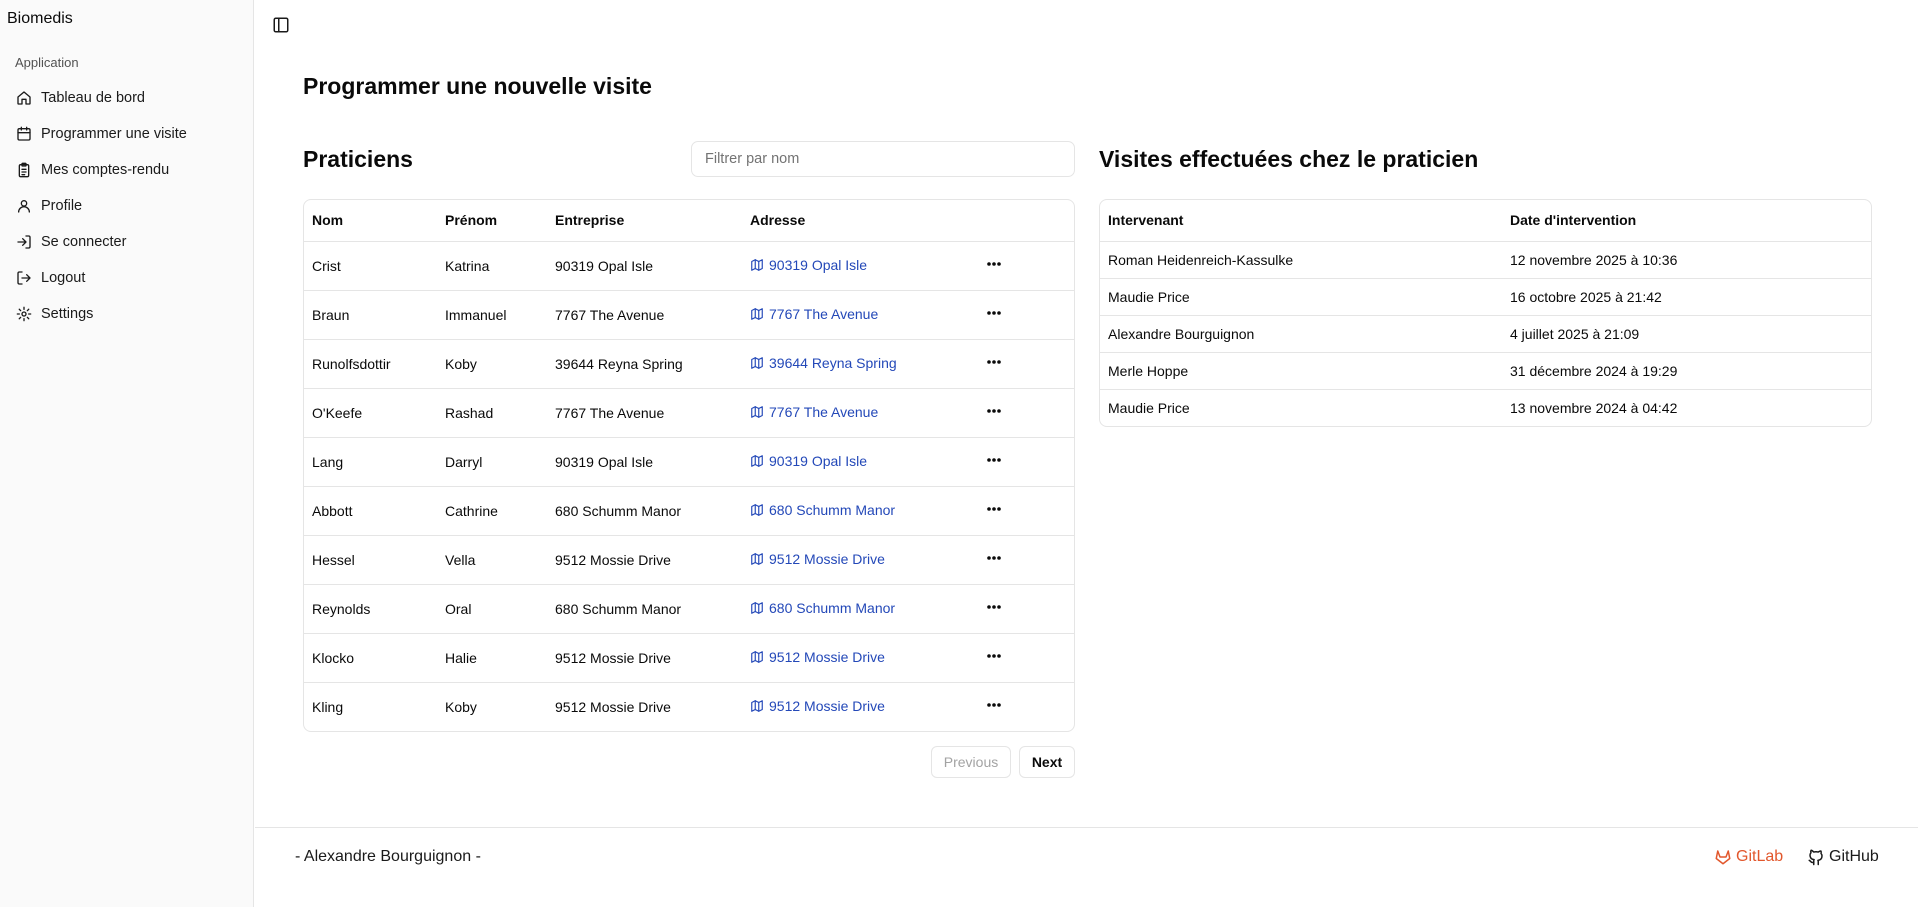 This screenshot has width=1918, height=907. Describe the element at coordinates (341, 608) in the screenshot. I see `cell-nom: Reynolds` at that location.